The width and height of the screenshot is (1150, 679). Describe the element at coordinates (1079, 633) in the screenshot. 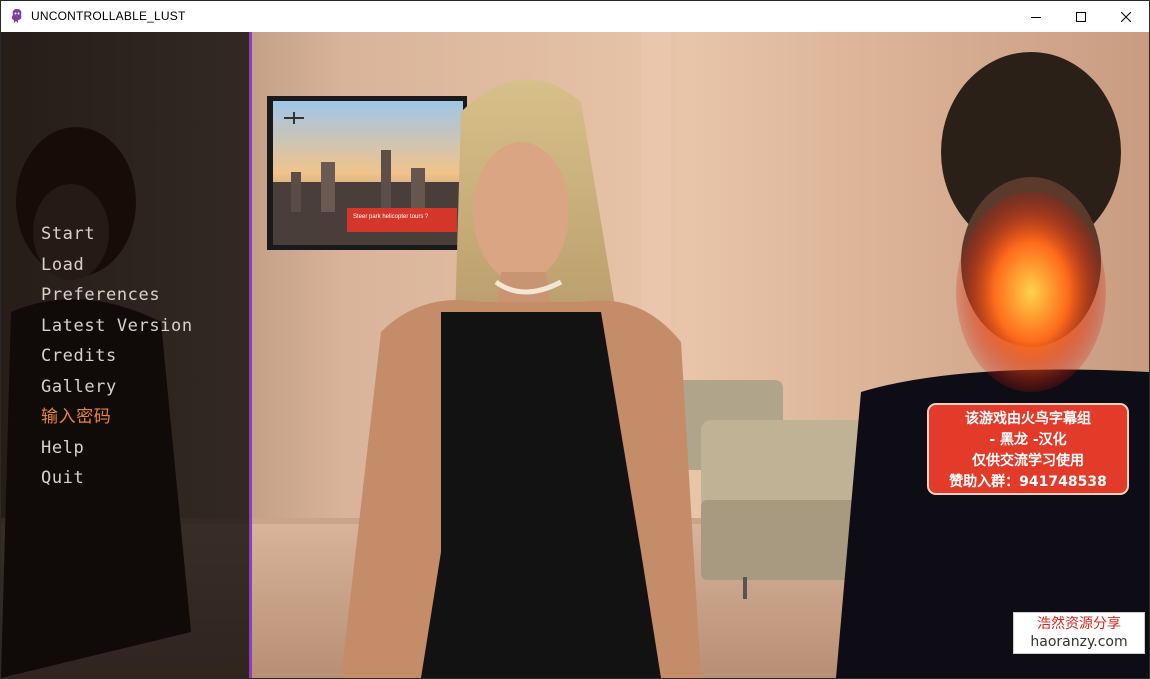

I see `site-watermark: 浩然资源分享 haoranzy.com` at that location.